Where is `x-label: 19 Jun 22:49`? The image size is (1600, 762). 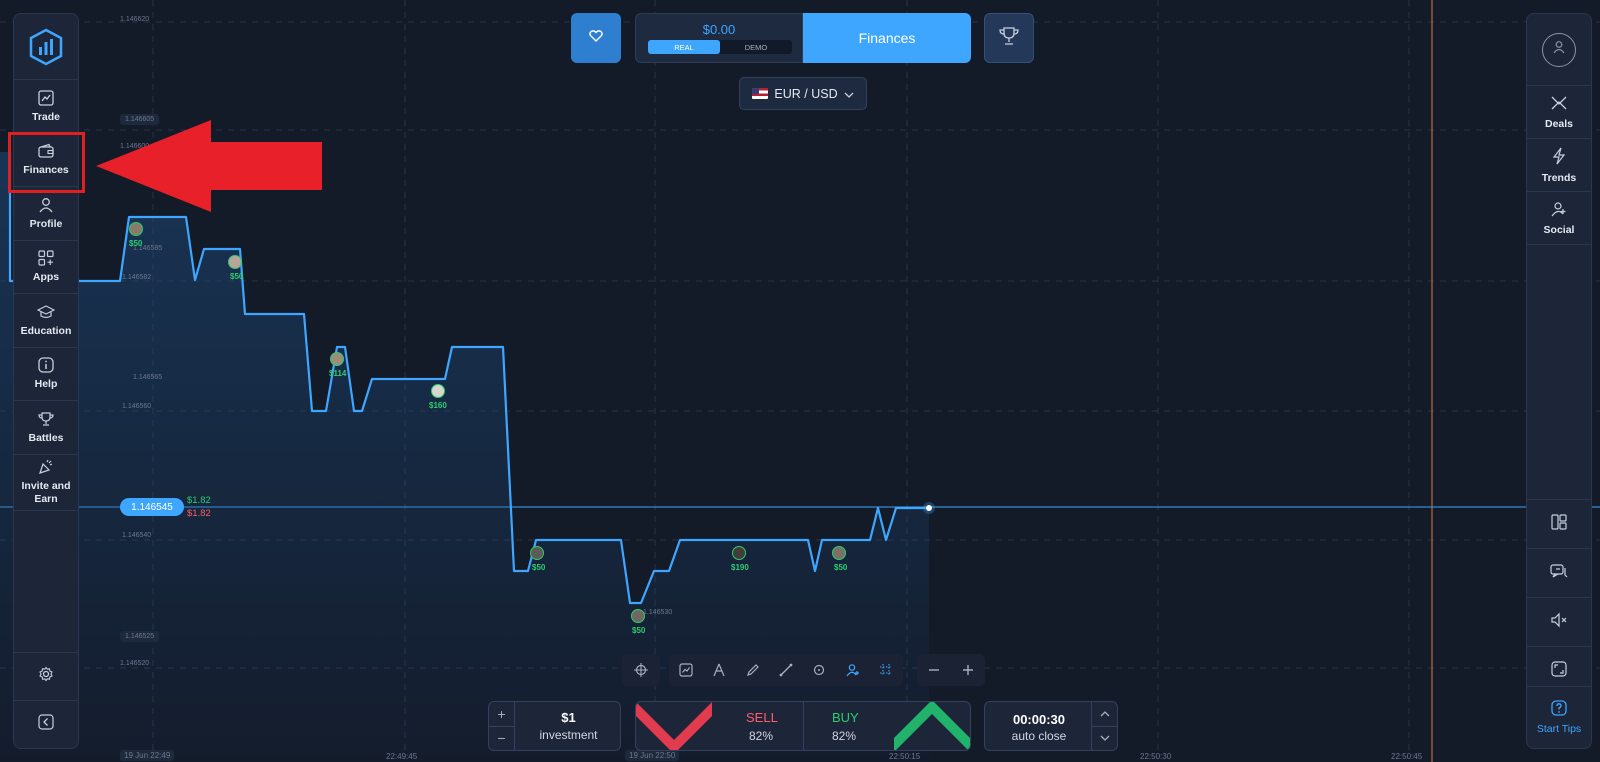 x-label: 19 Jun 22:49 is located at coordinates (147, 755).